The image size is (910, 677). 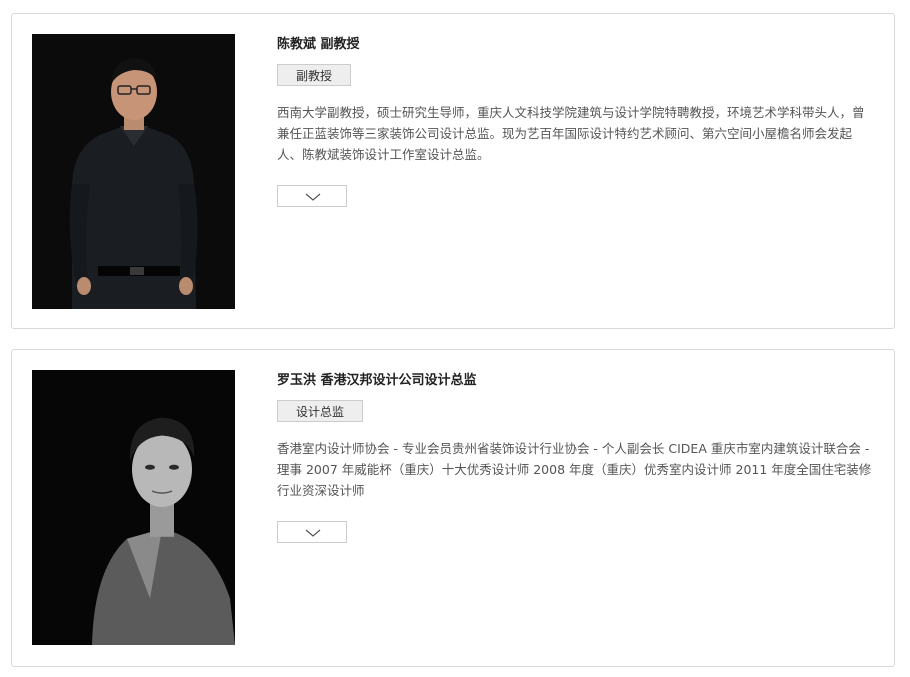 What do you see at coordinates (377, 380) in the screenshot?
I see `person-name: 罗玉洪 香港汉邦设计公司设计总监` at bounding box center [377, 380].